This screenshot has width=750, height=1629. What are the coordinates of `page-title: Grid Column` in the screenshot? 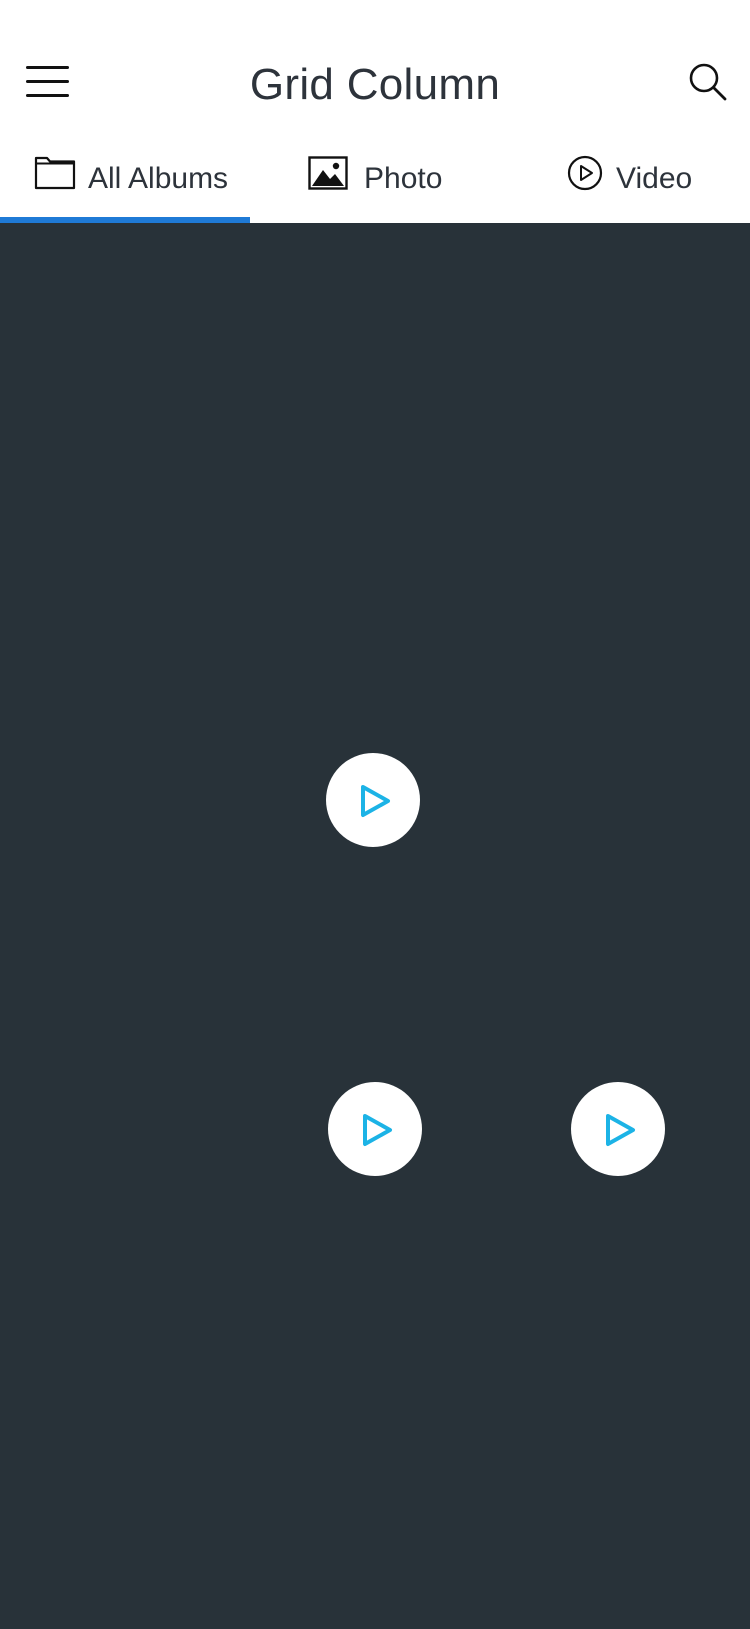 It's located at (375, 84).